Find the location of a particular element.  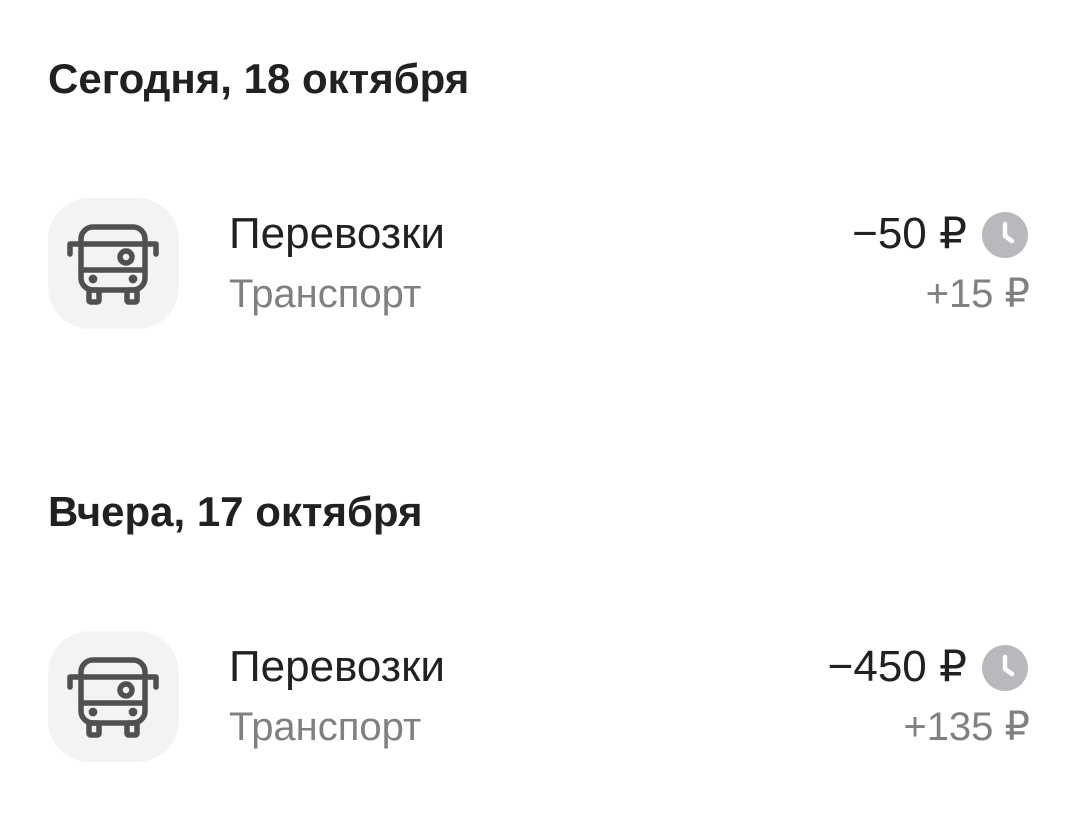

transaction-cashback: +135 ₽ is located at coordinates (966, 727).